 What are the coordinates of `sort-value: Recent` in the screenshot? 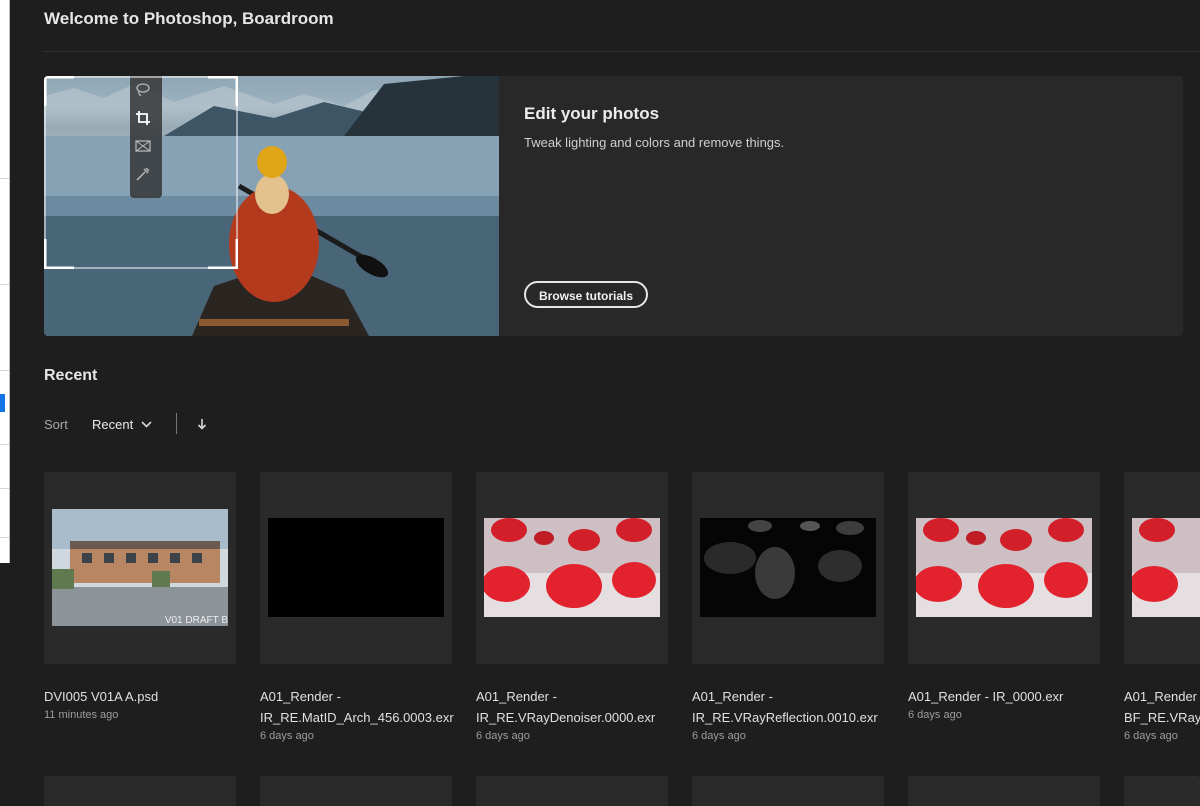 It's located at (113, 424).